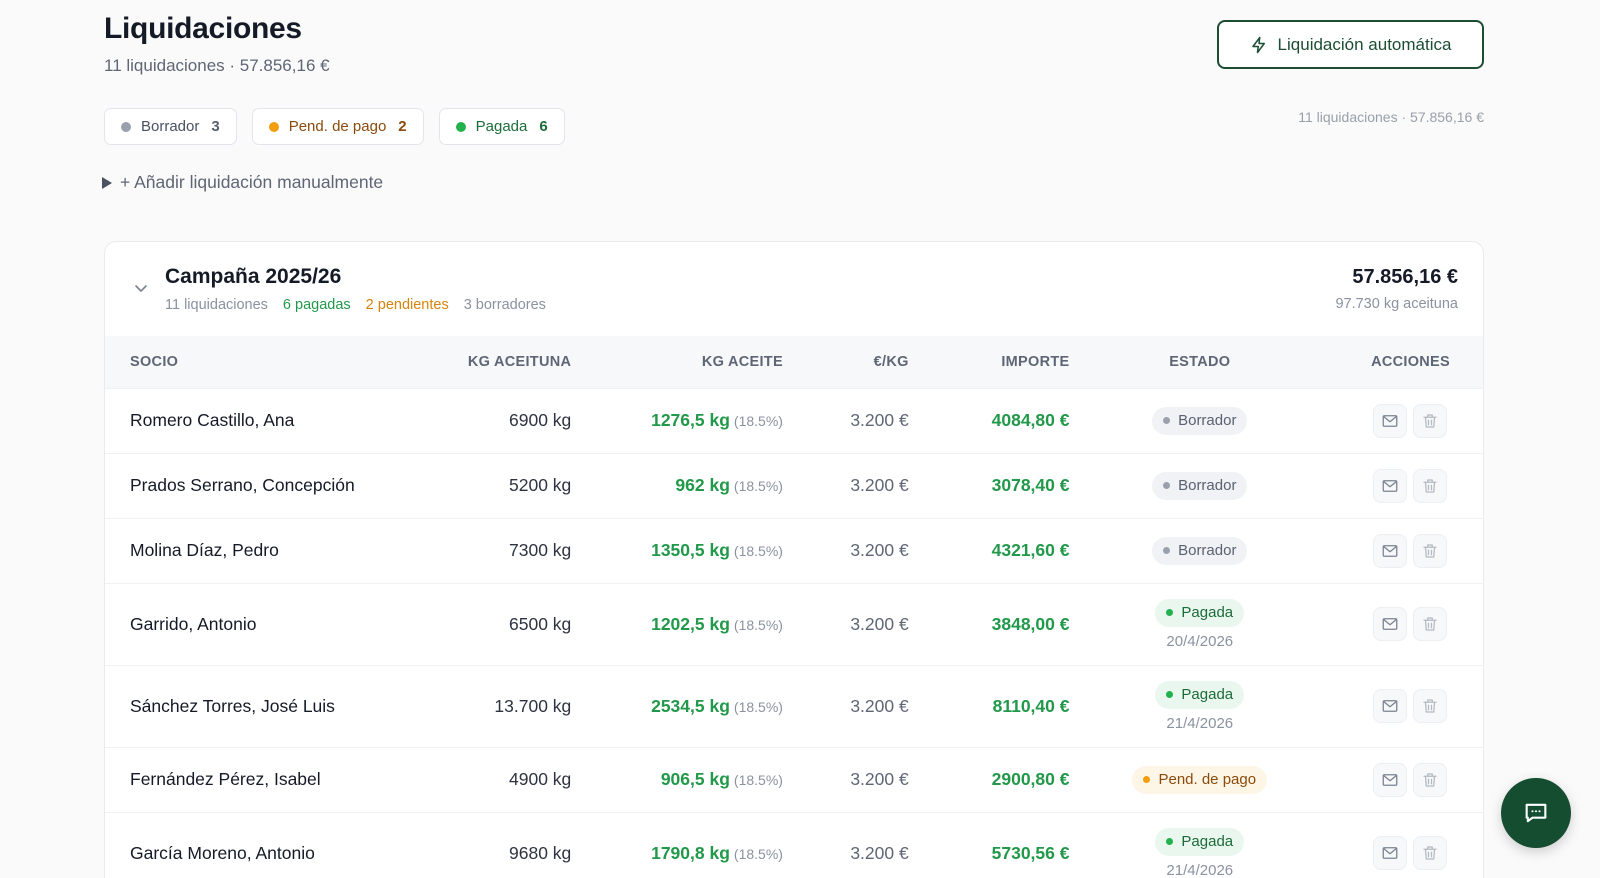 The width and height of the screenshot is (1600, 878). I want to click on cell-kg-aceituna: 7300 kg, so click(503, 550).